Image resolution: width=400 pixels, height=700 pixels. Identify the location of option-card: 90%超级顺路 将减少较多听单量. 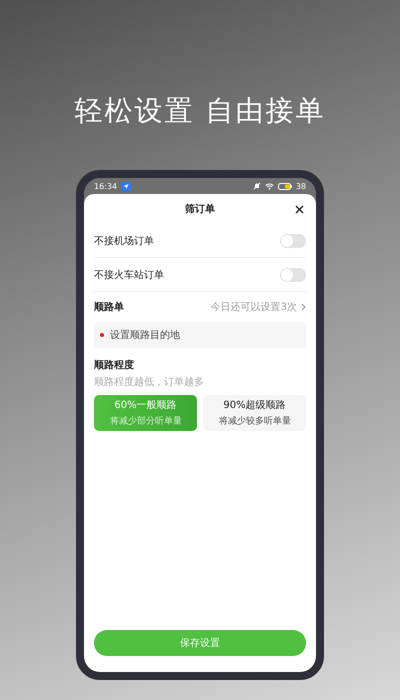
(254, 413).